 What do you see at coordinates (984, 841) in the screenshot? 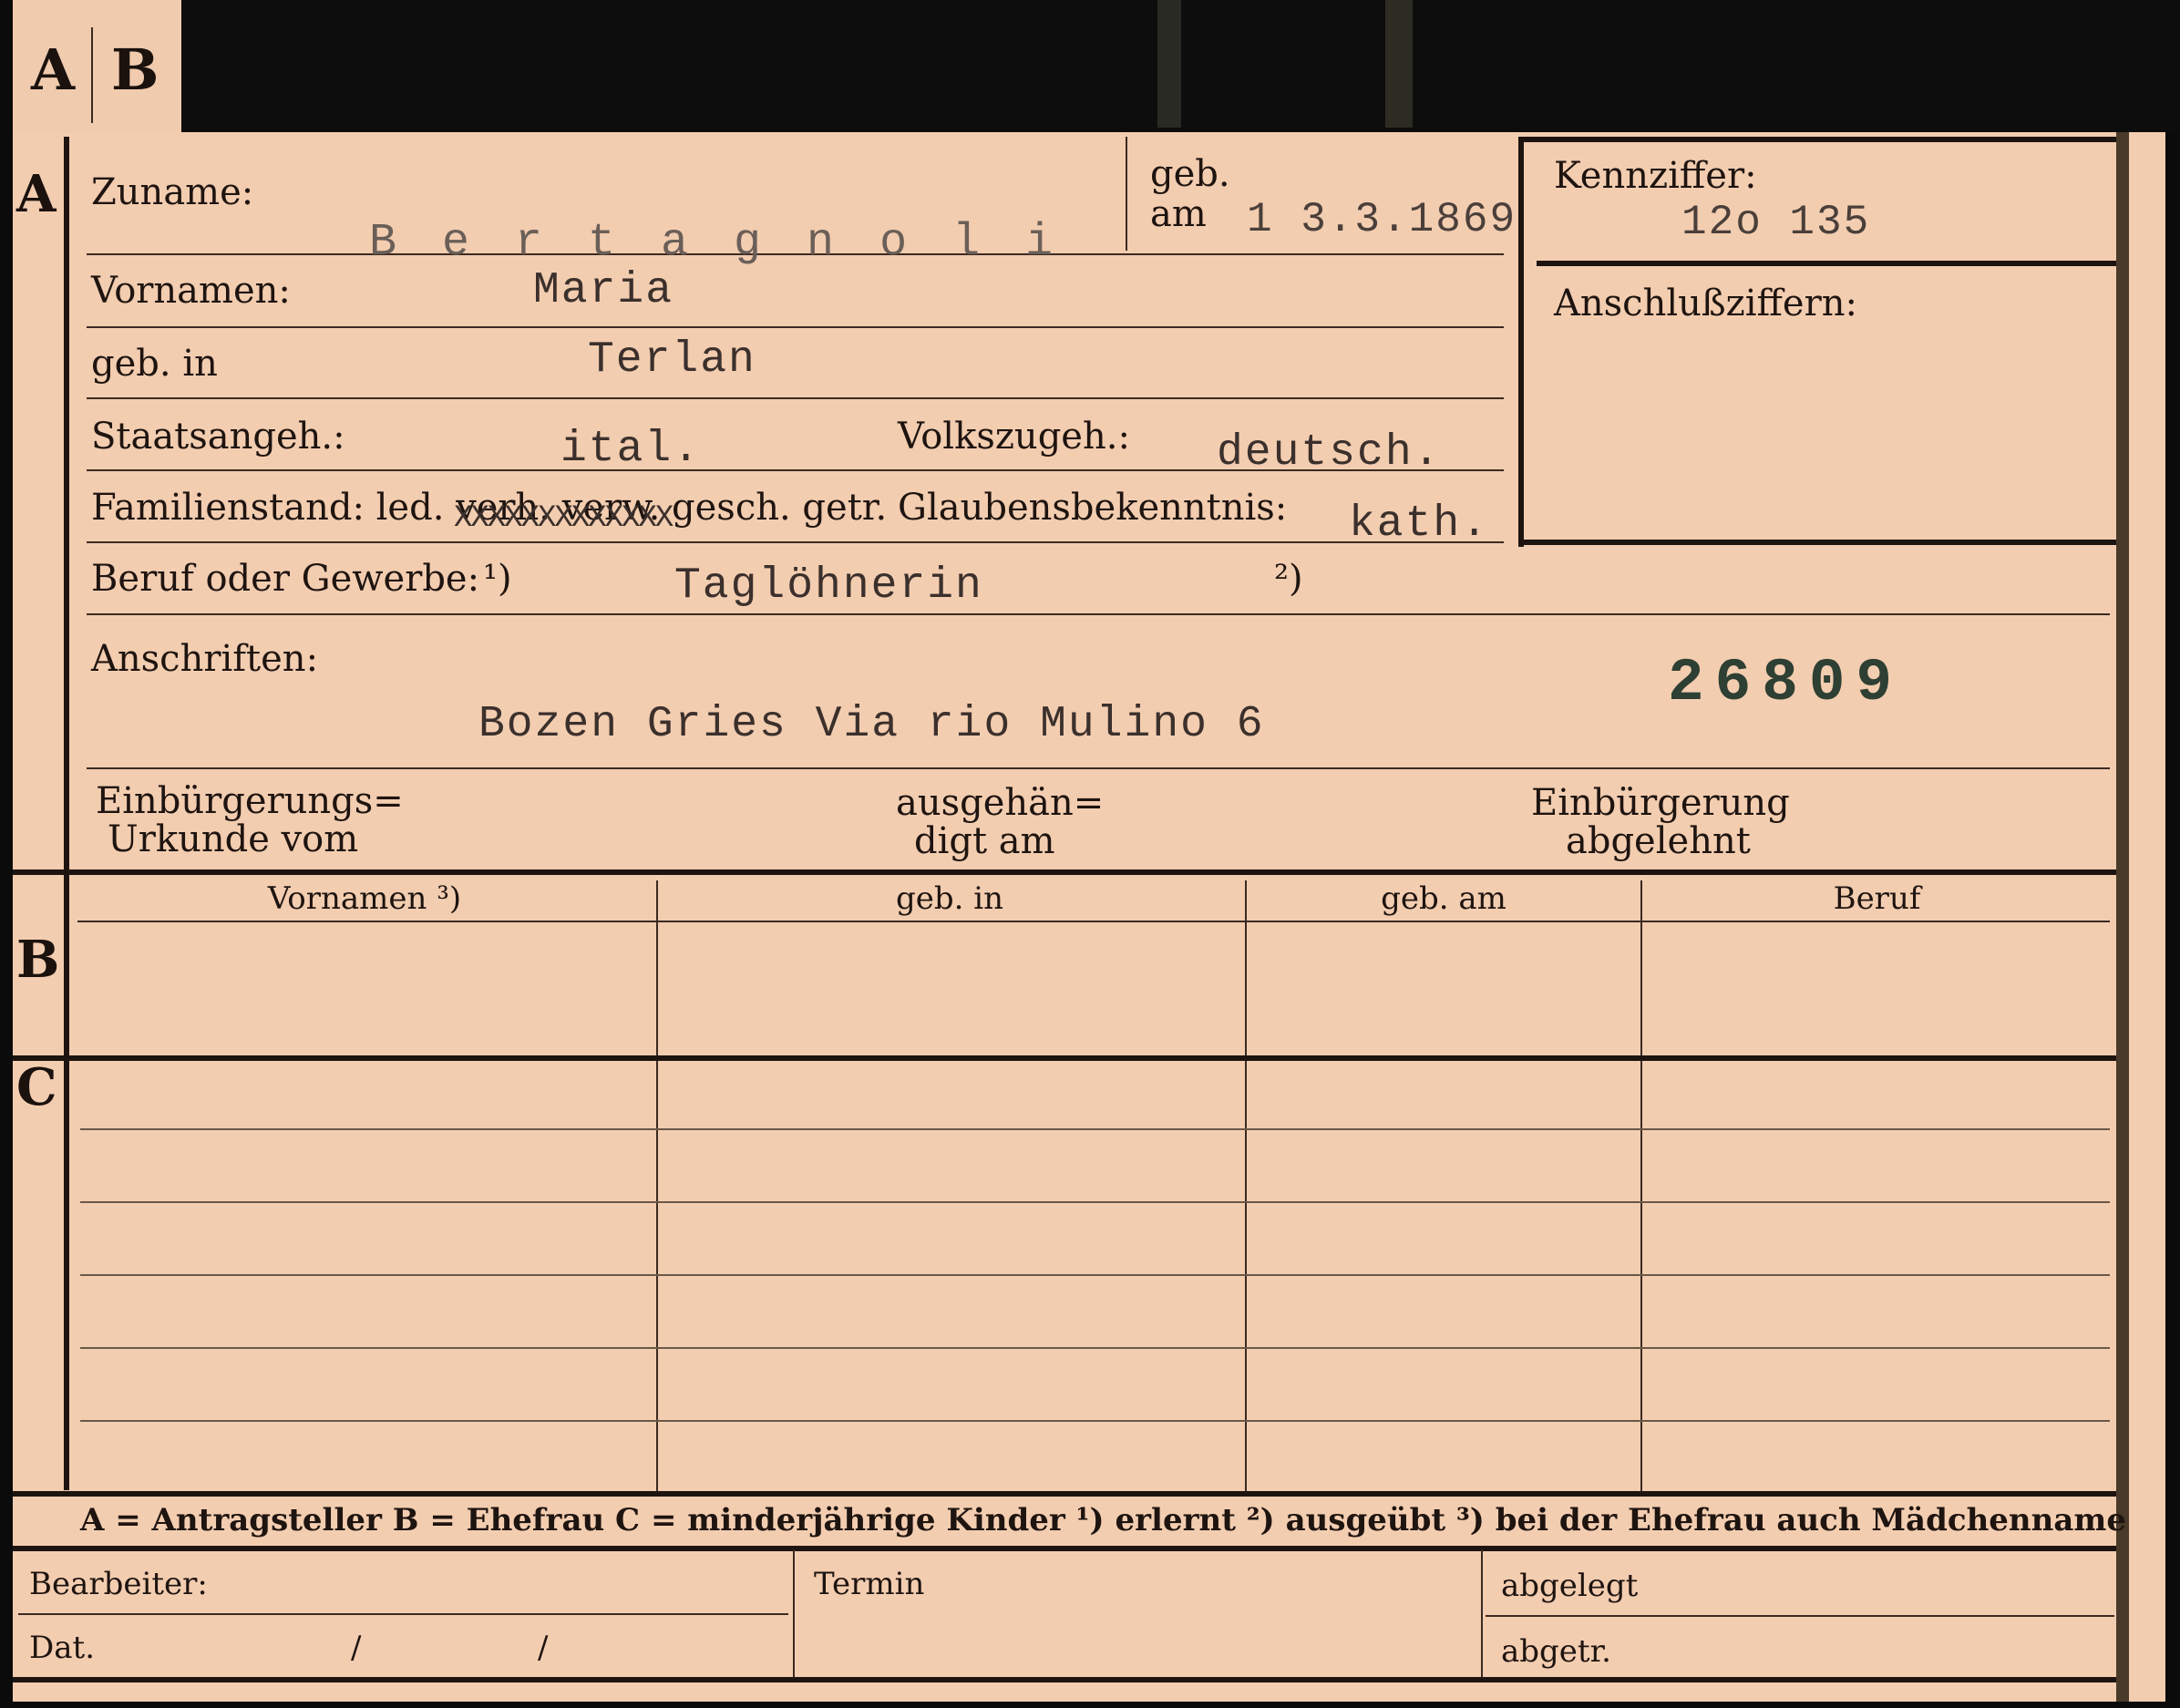
I see `label-ausgehaendigt-2: digt am` at bounding box center [984, 841].